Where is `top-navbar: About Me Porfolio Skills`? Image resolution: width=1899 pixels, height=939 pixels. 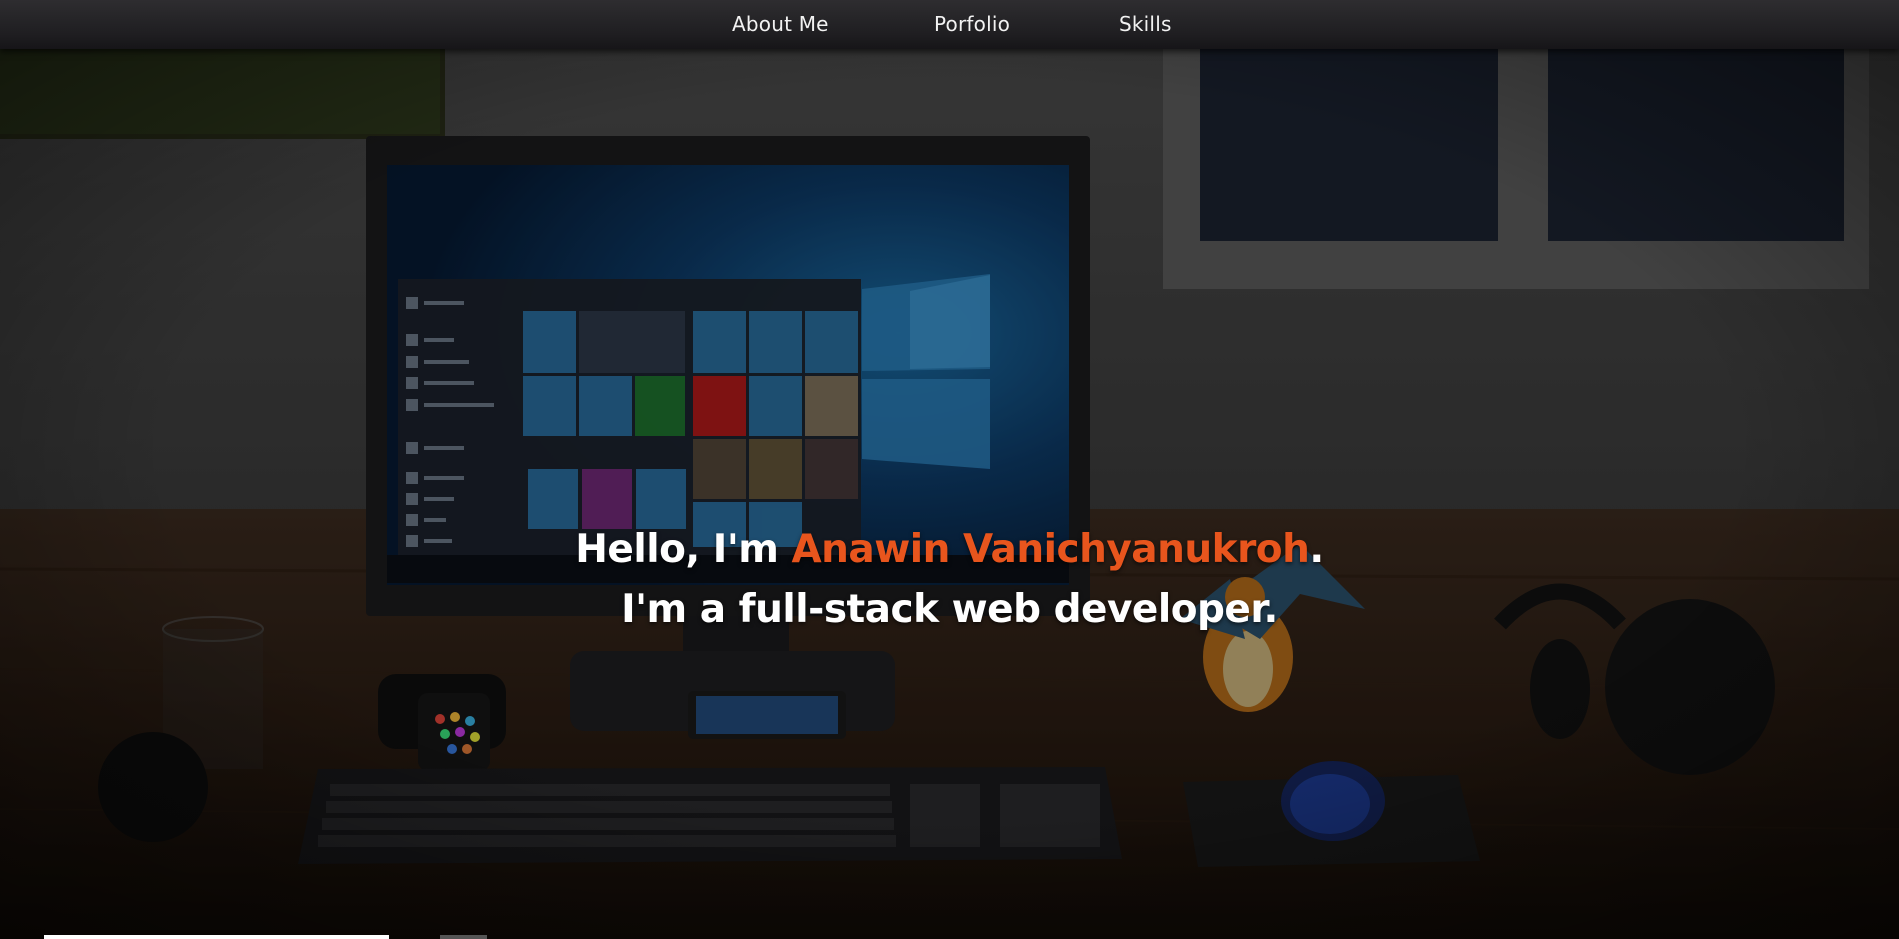
top-navbar: About Me Porfolio Skills is located at coordinates (949, 24).